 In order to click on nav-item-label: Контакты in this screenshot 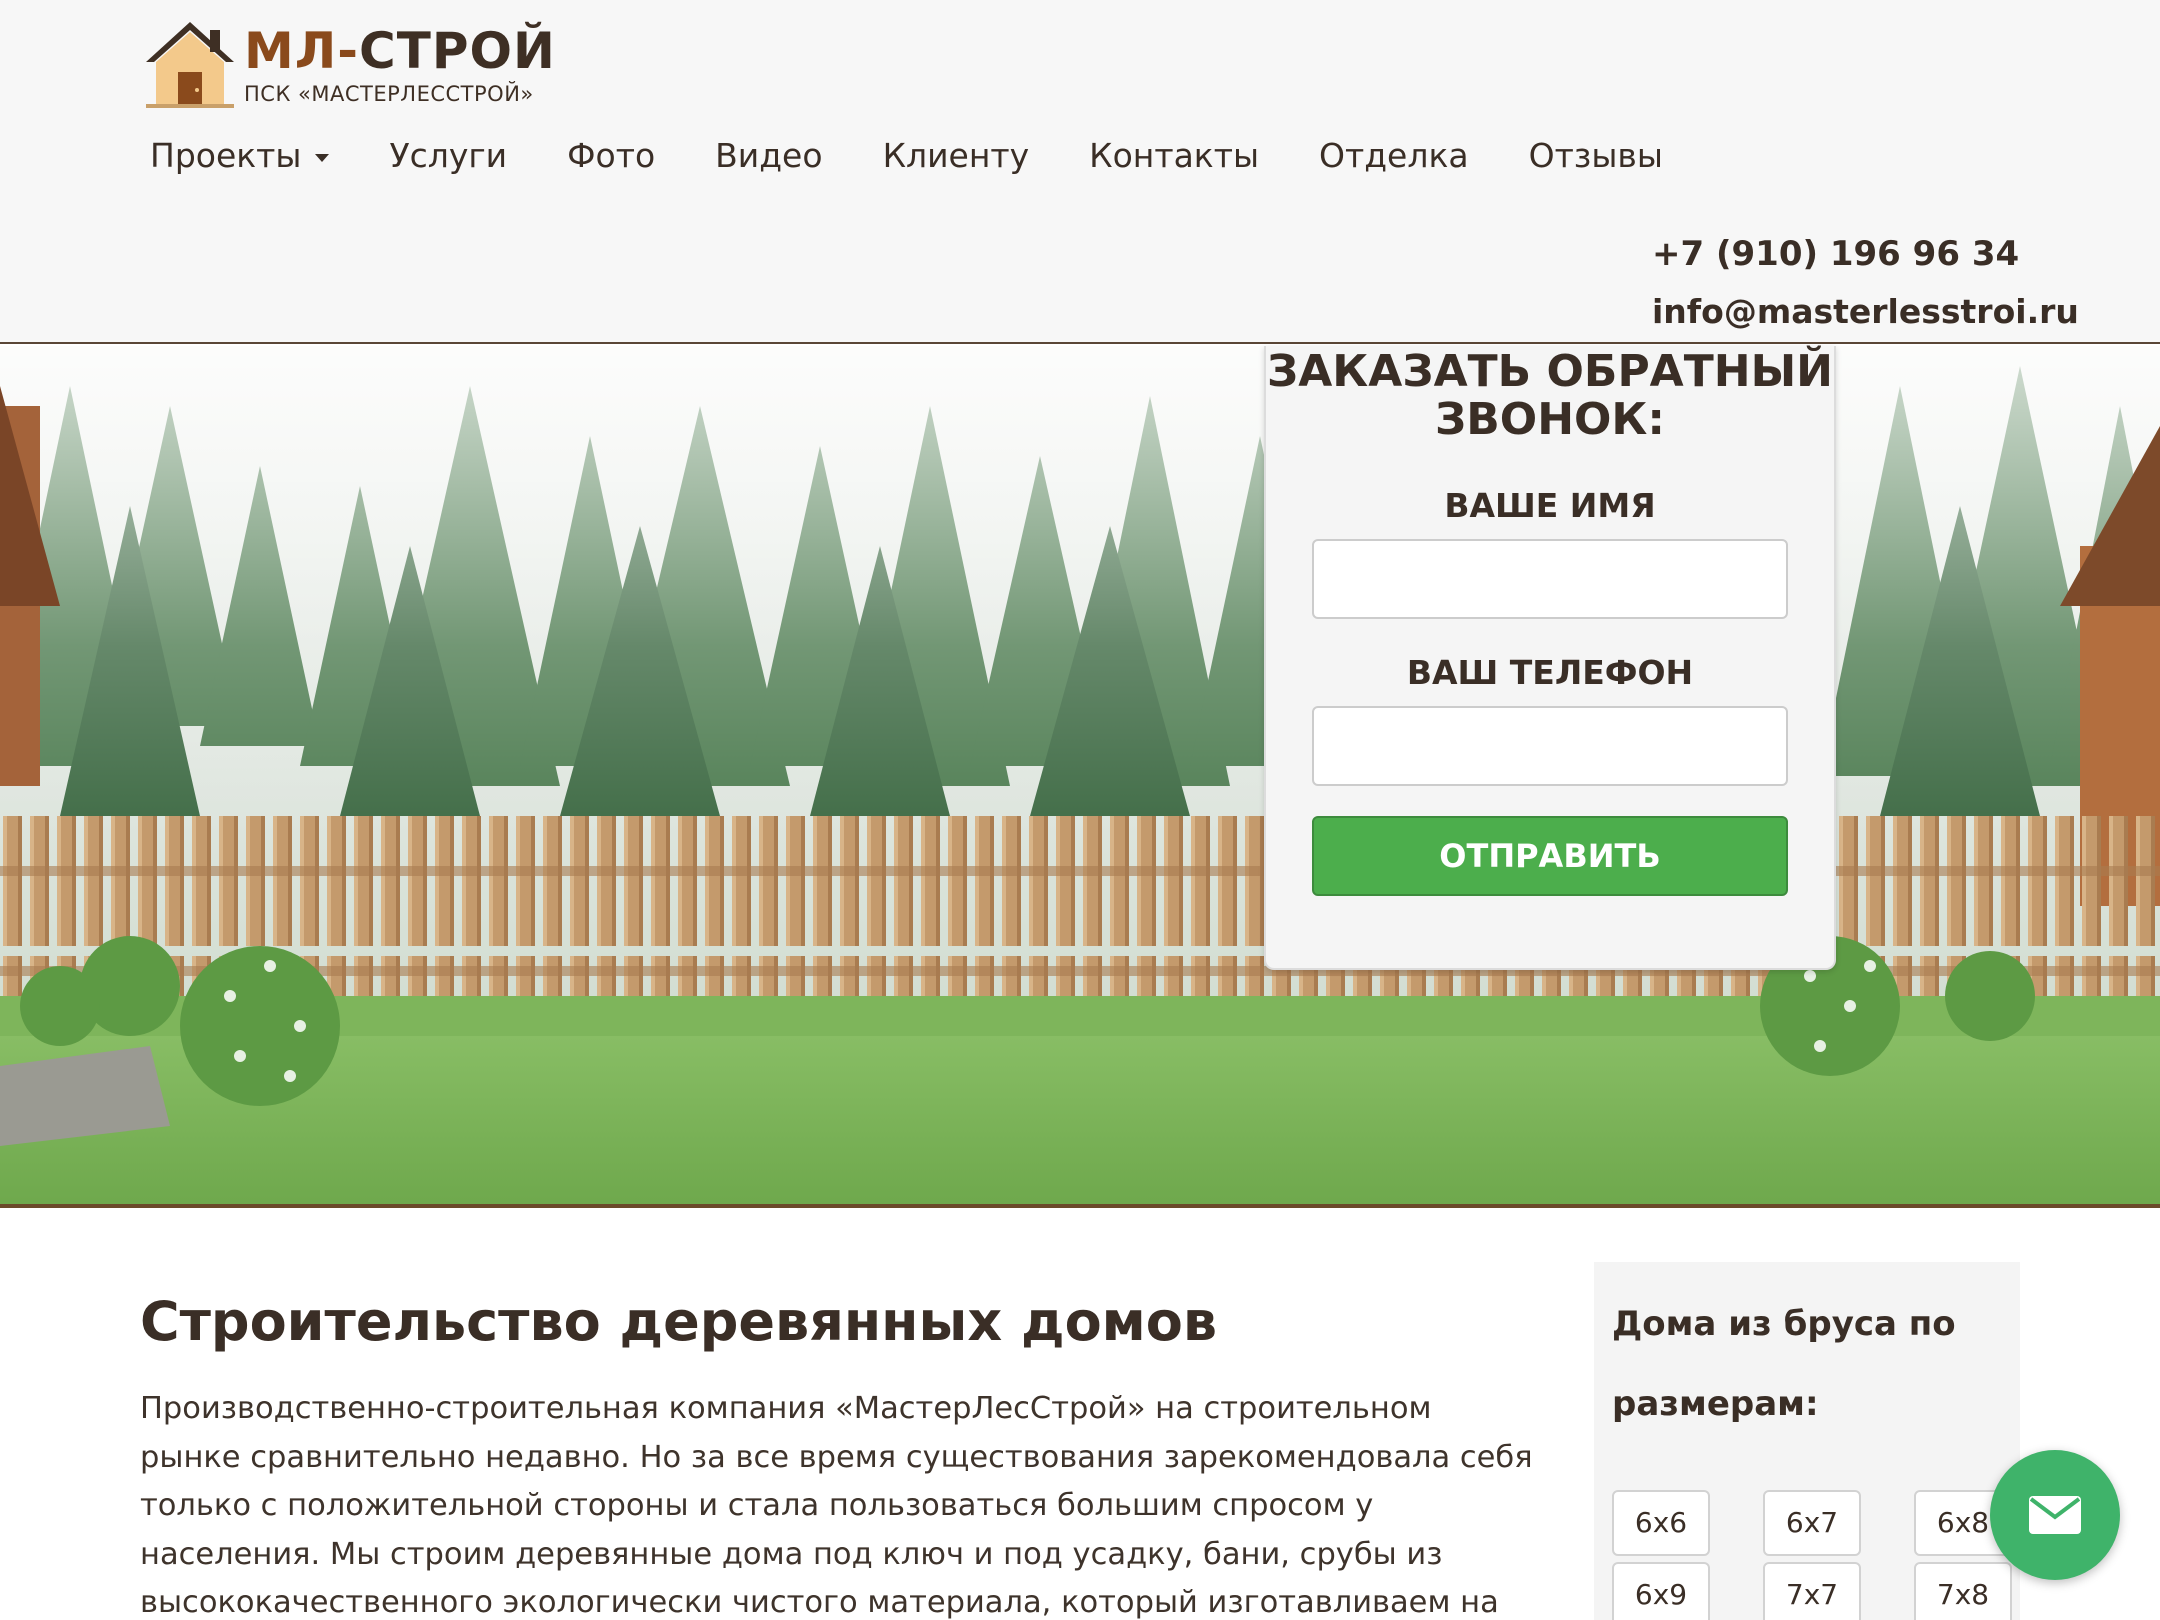, I will do `click(1174, 155)`.